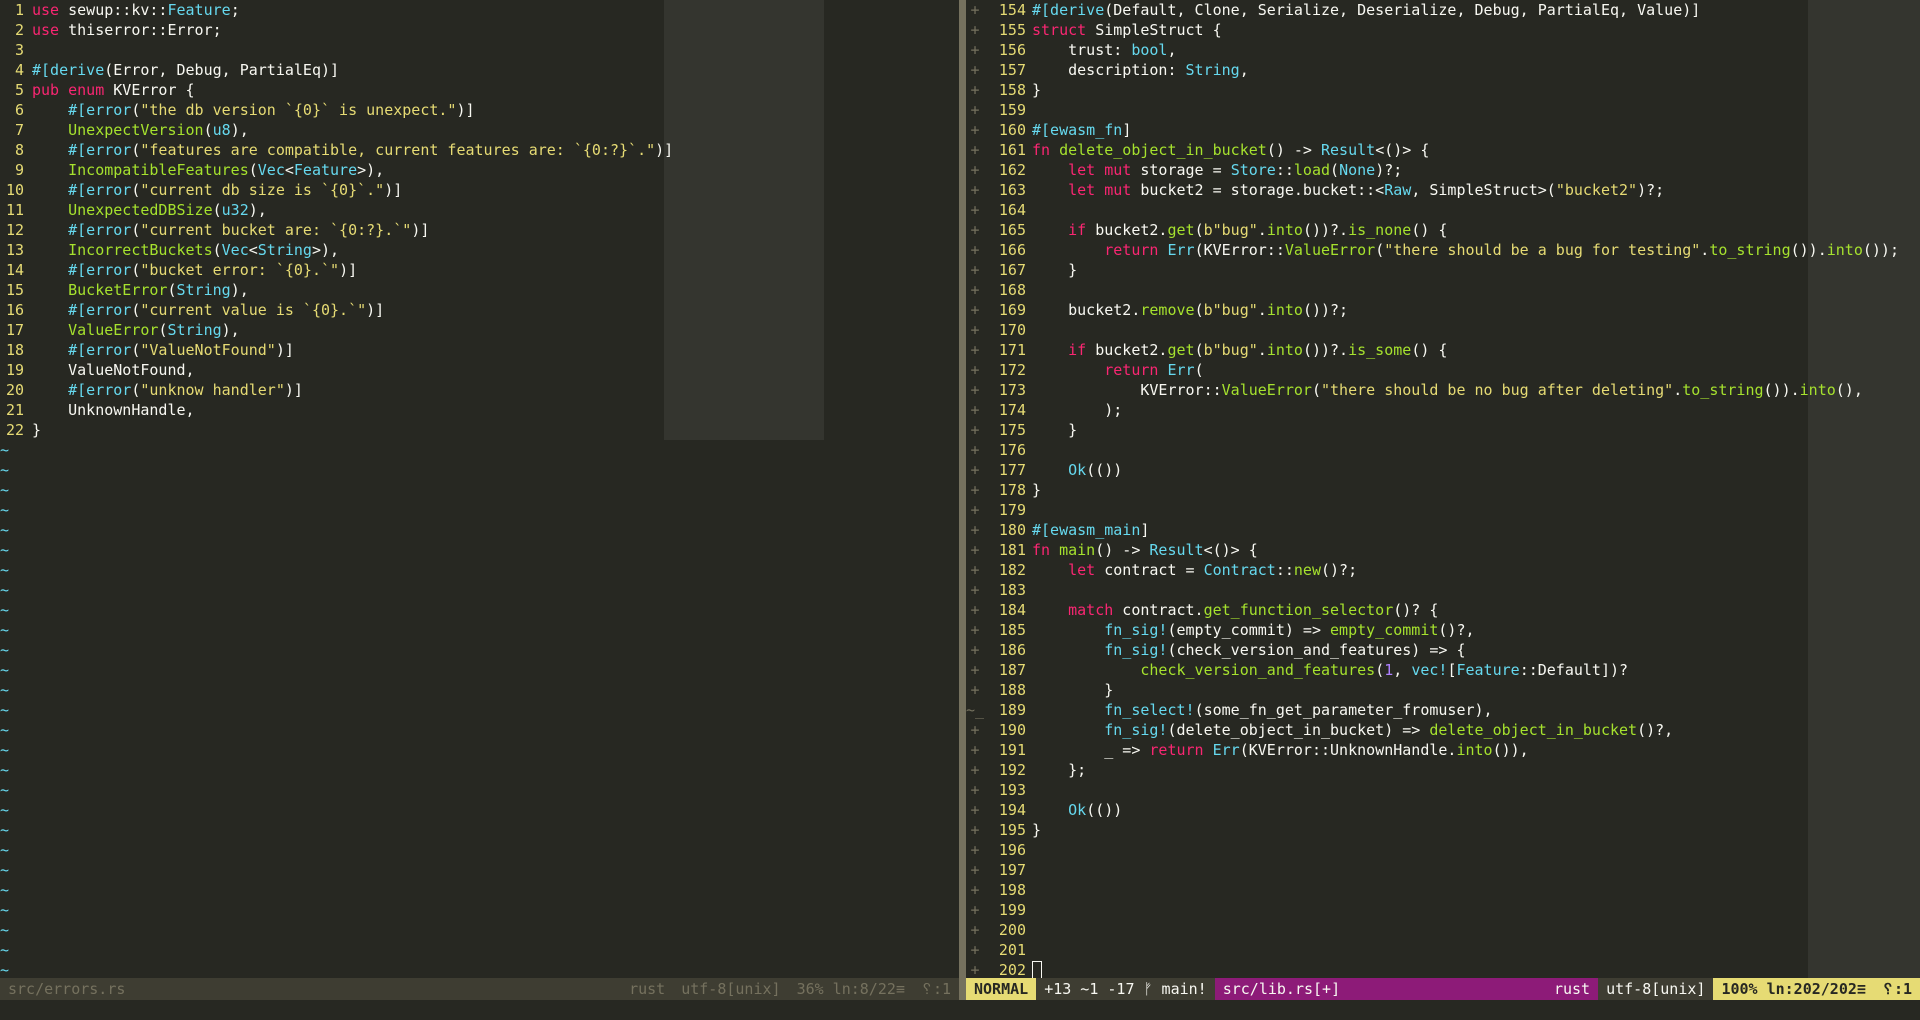 The width and height of the screenshot is (1920, 1020). What do you see at coordinates (1443, 450) in the screenshot?
I see `code-line: +176` at bounding box center [1443, 450].